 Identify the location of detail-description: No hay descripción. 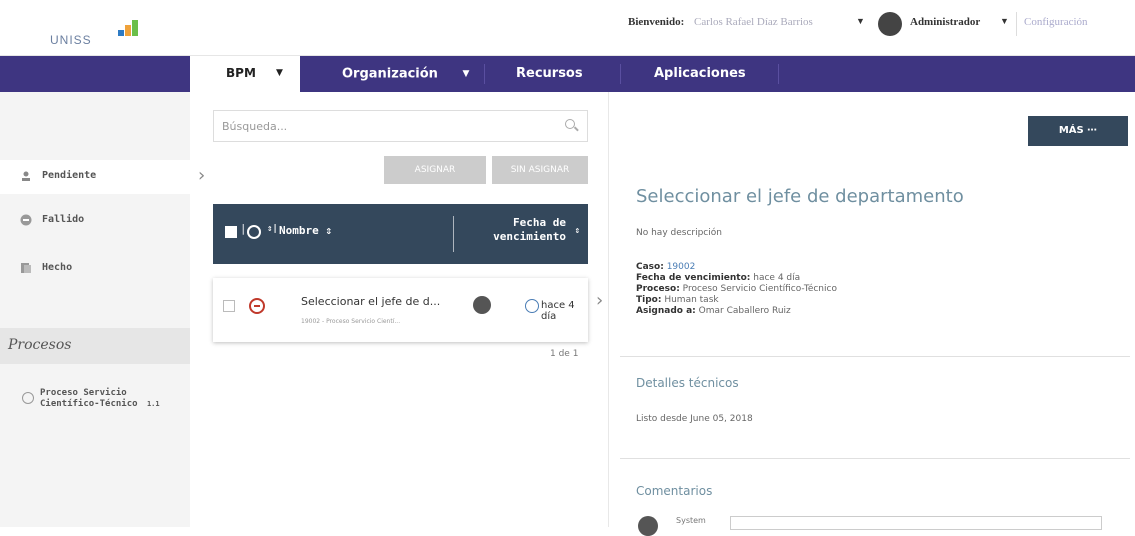
(679, 233).